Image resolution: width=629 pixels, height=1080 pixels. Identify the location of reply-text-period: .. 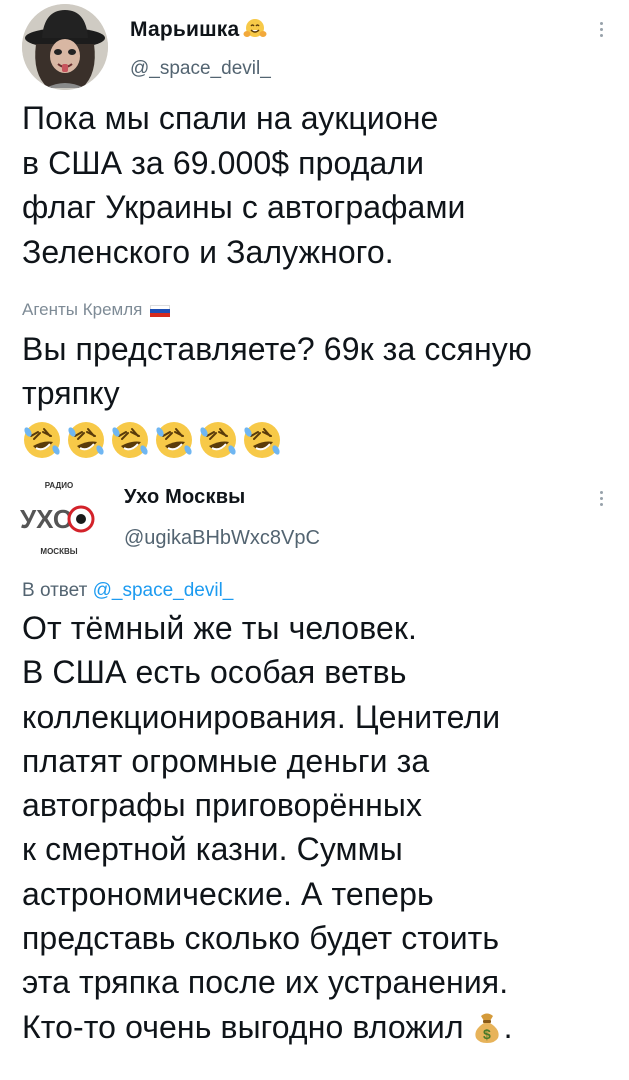
(508, 1026).